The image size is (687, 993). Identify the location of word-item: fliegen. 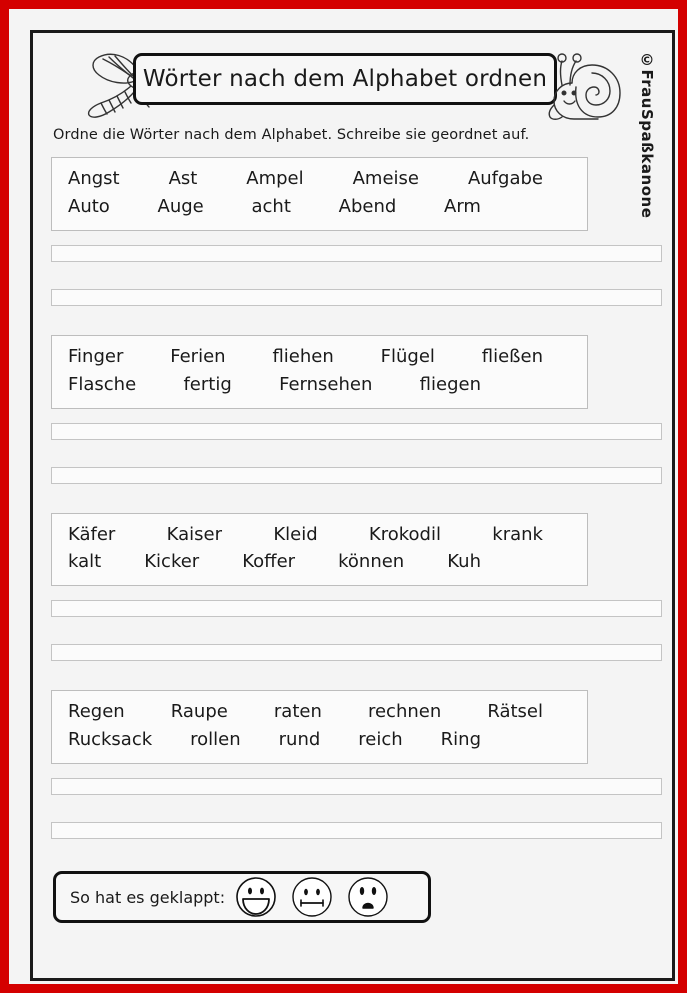
(450, 384).